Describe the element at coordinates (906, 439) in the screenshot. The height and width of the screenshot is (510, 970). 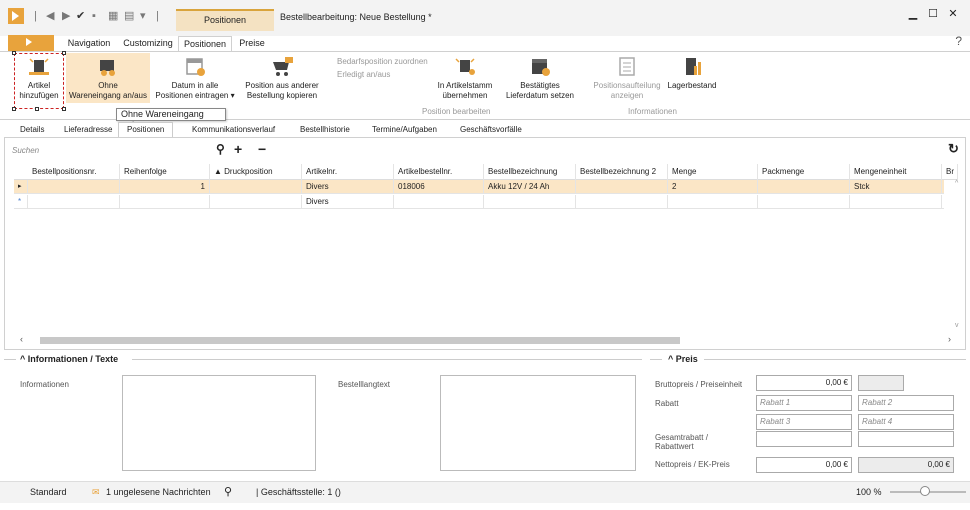
I see `rabattwert-input` at that location.